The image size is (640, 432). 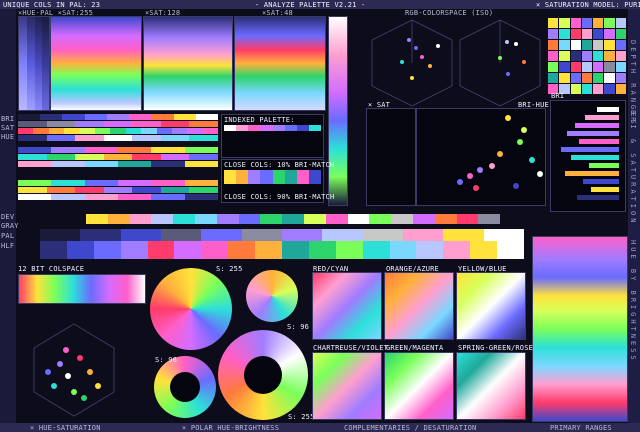 I want to click on bri-hue-label: BRI-HUE, so click(x=533, y=105).